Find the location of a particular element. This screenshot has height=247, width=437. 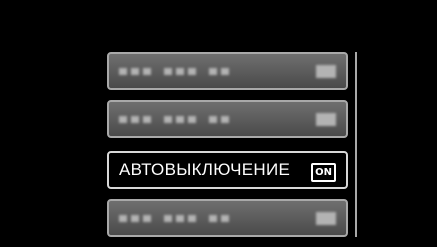

menu-item-auto-power-off: АВТОВЫКЛЮЧЕНИЕ ON is located at coordinates (227, 170).